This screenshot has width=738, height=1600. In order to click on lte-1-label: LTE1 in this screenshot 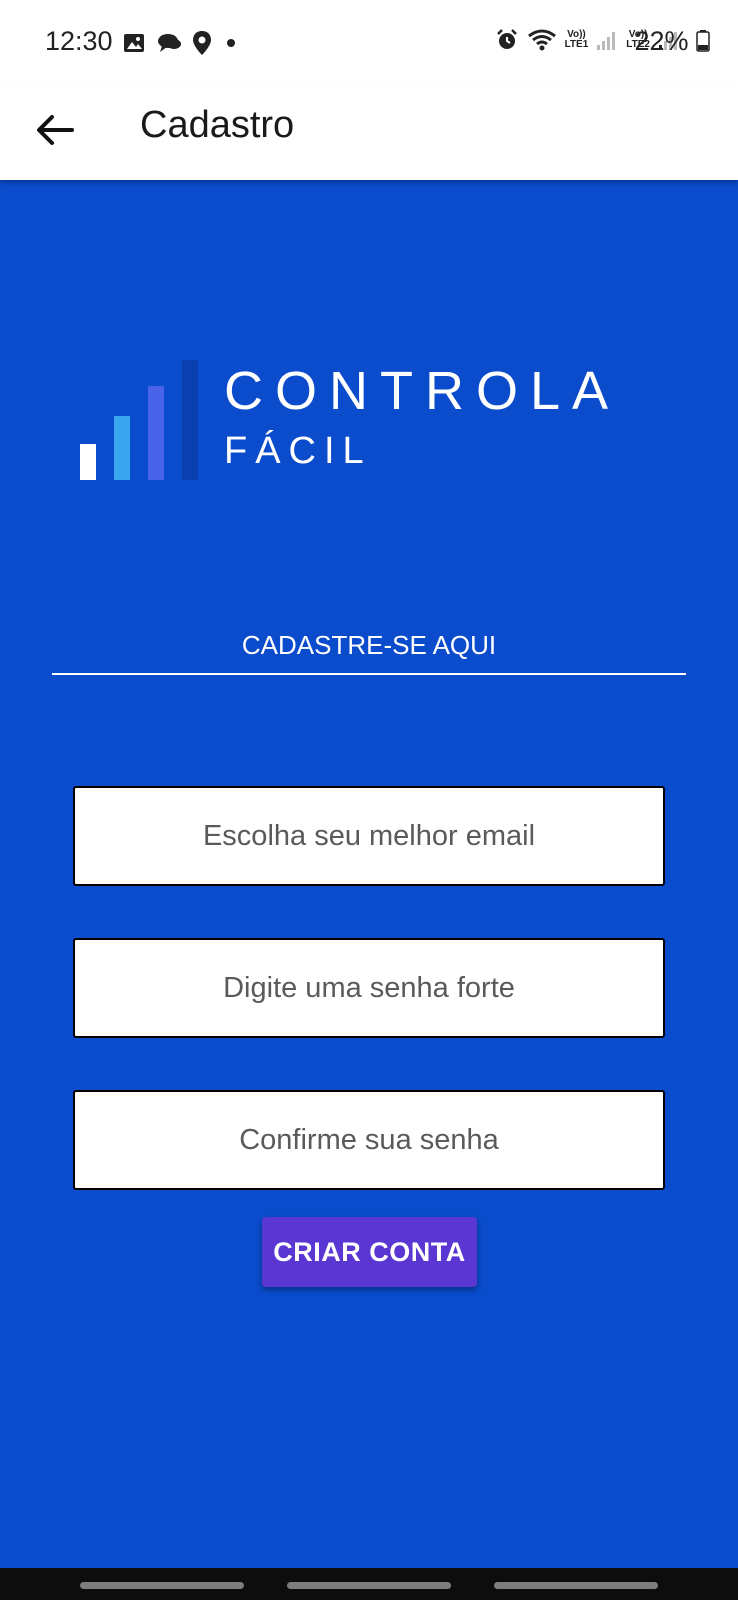, I will do `click(576, 44)`.